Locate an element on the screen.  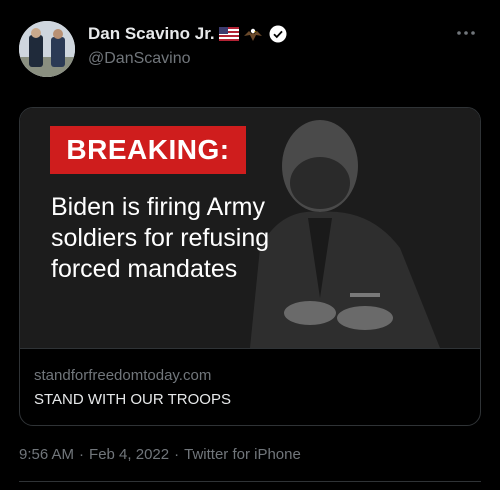
author-display-name: Dan Scavino Jr. is located at coordinates (151, 34).